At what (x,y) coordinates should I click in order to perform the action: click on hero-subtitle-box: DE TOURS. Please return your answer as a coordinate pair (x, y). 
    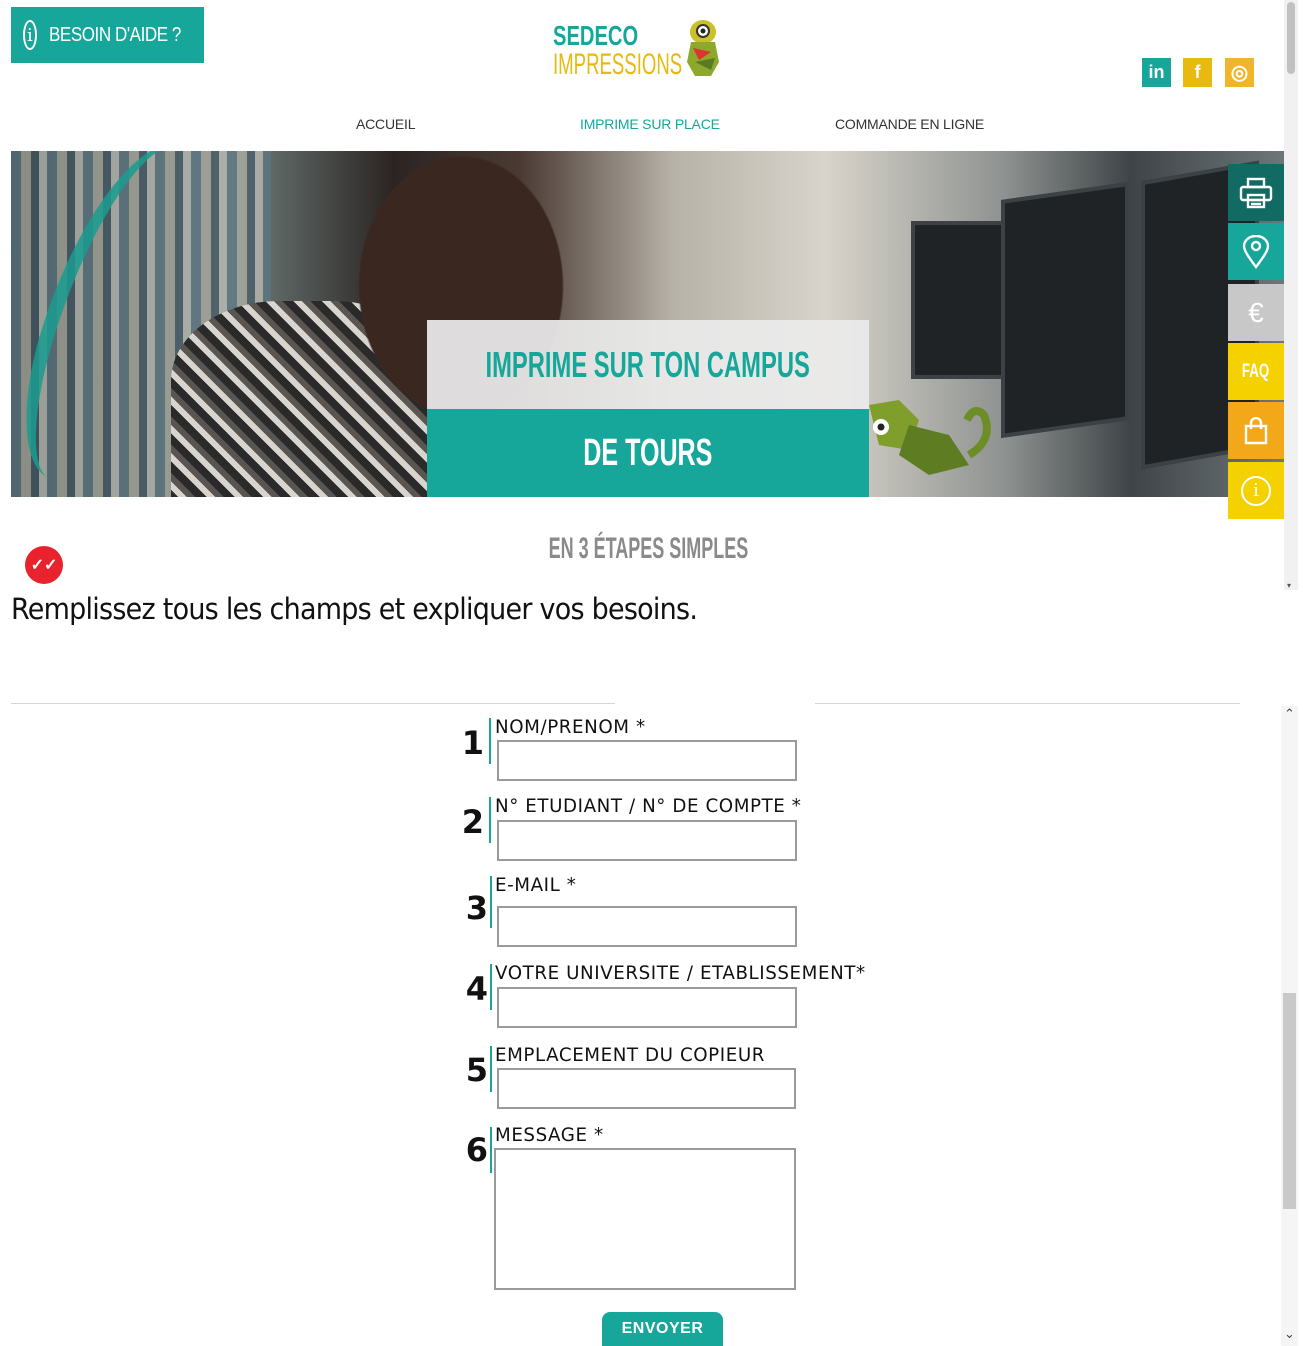
    Looking at the image, I should click on (648, 453).